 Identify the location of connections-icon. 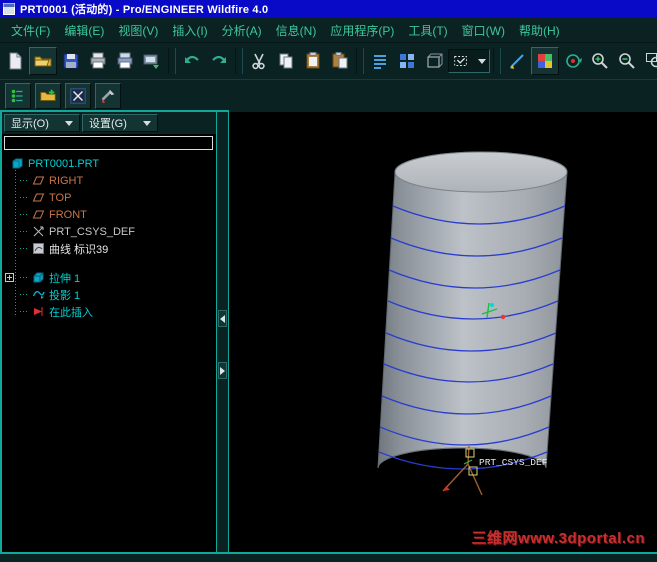
(108, 96).